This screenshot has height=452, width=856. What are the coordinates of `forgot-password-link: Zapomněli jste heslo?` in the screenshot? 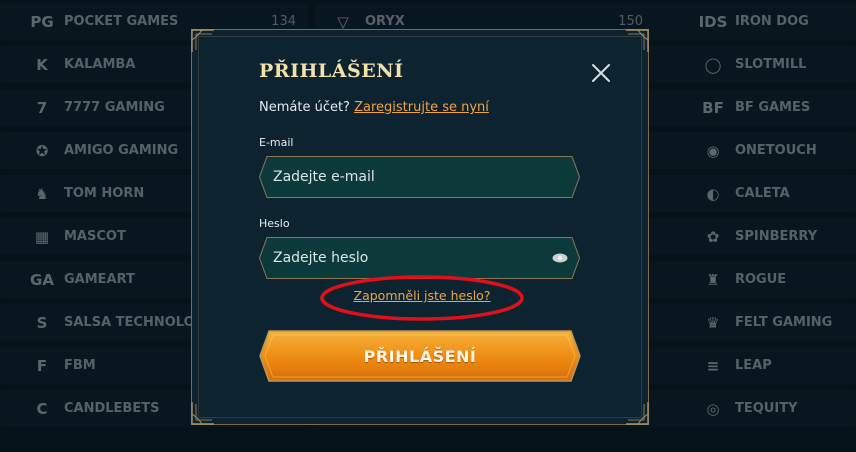 It's located at (422, 295).